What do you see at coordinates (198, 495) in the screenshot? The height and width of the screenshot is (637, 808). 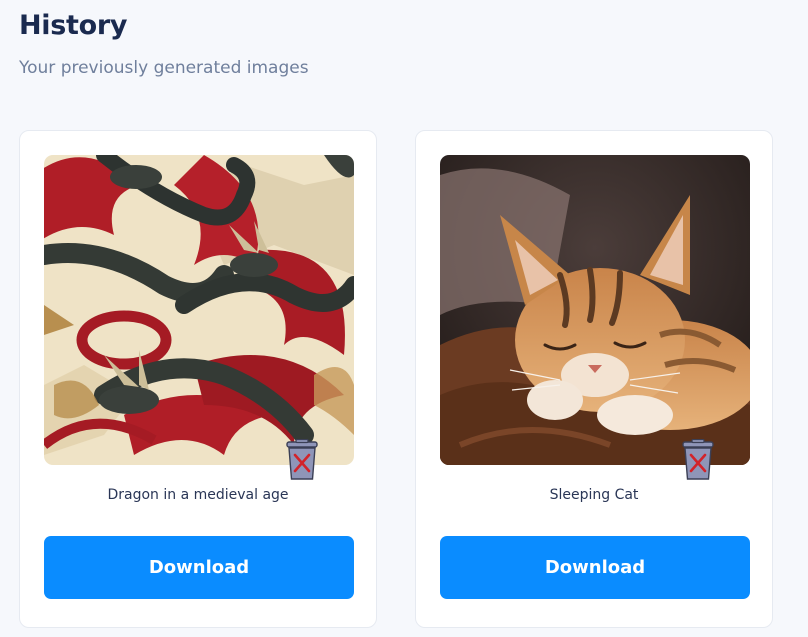 I see `image-caption: Dragon in a medieval age` at bounding box center [198, 495].